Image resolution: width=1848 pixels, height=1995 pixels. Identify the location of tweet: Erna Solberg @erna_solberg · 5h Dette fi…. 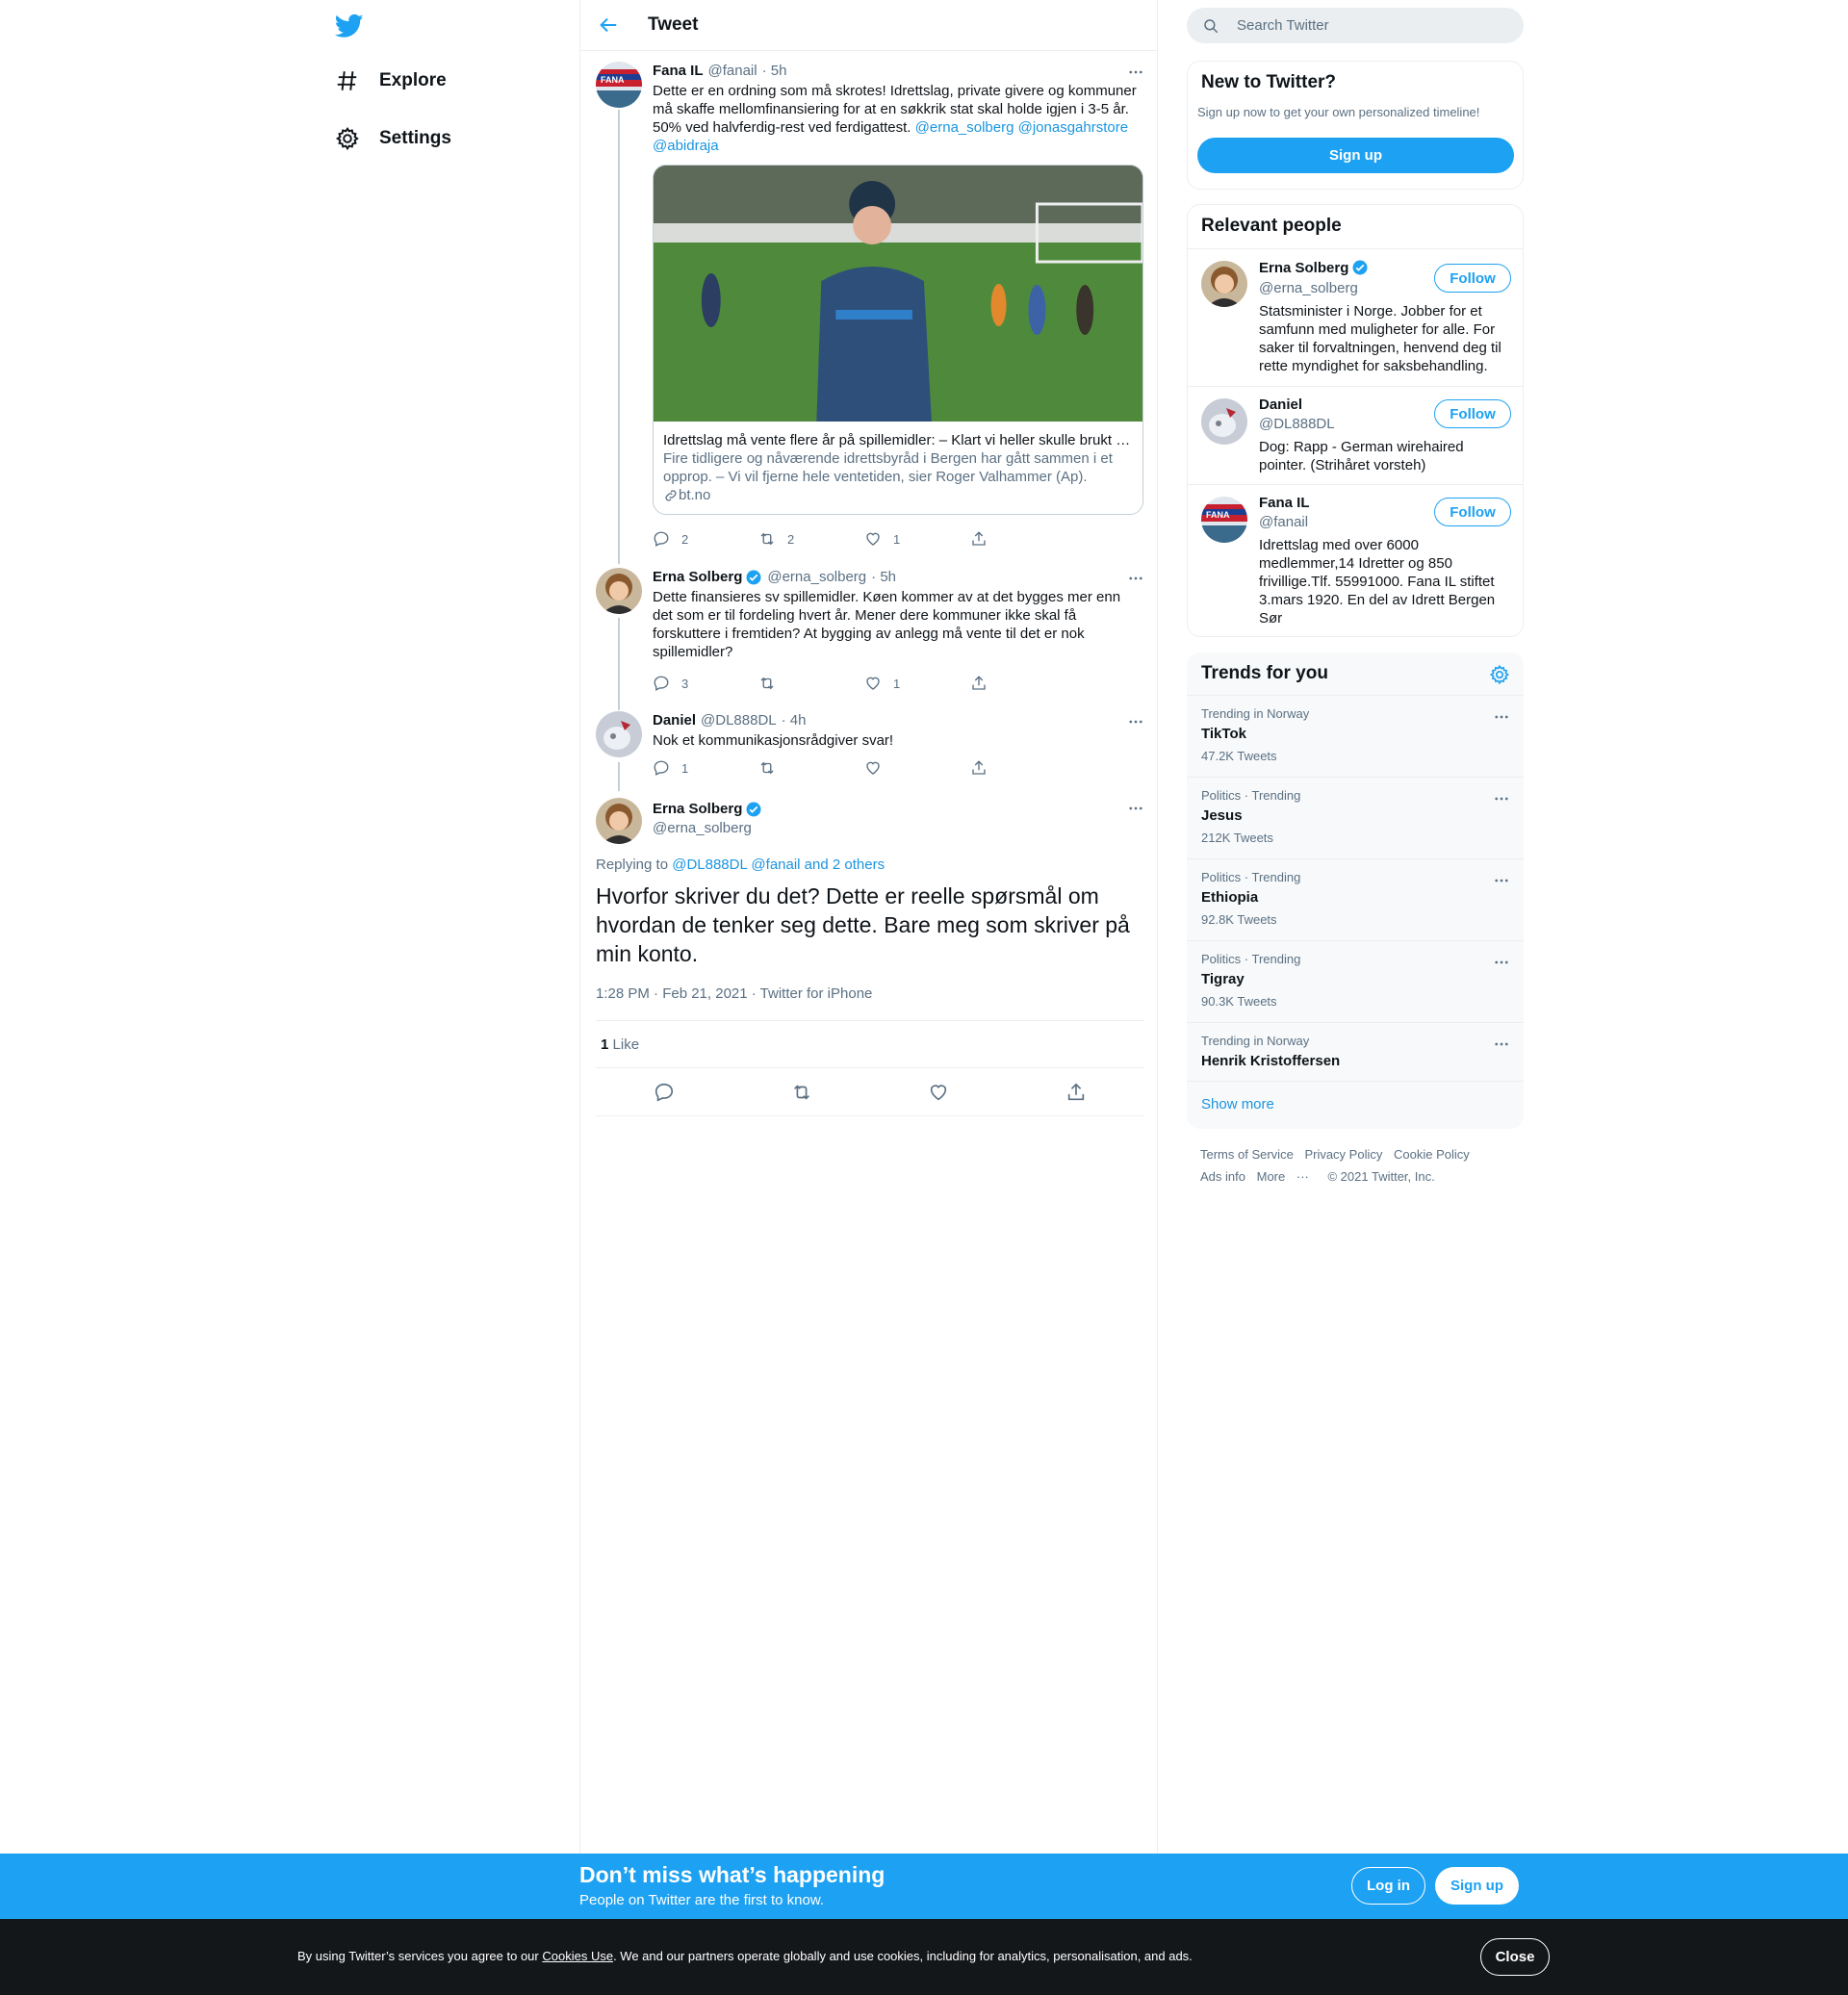
(870, 635).